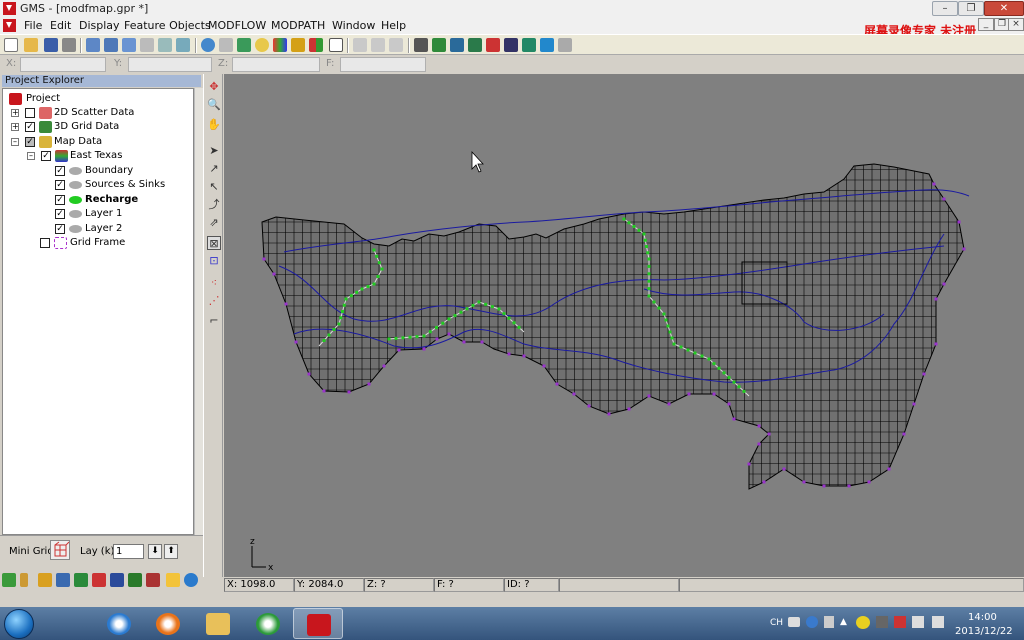 The height and width of the screenshot is (640, 1024). What do you see at coordinates (843, 622) in the screenshot?
I see `show-hidden-icons-icon: ▲` at bounding box center [843, 622].